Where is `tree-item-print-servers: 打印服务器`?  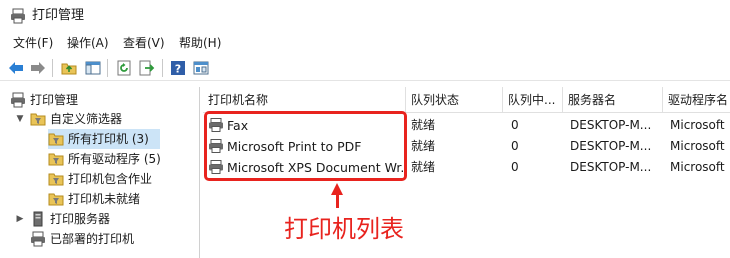
tree-item-print-servers: 打印服务器 is located at coordinates (70, 219).